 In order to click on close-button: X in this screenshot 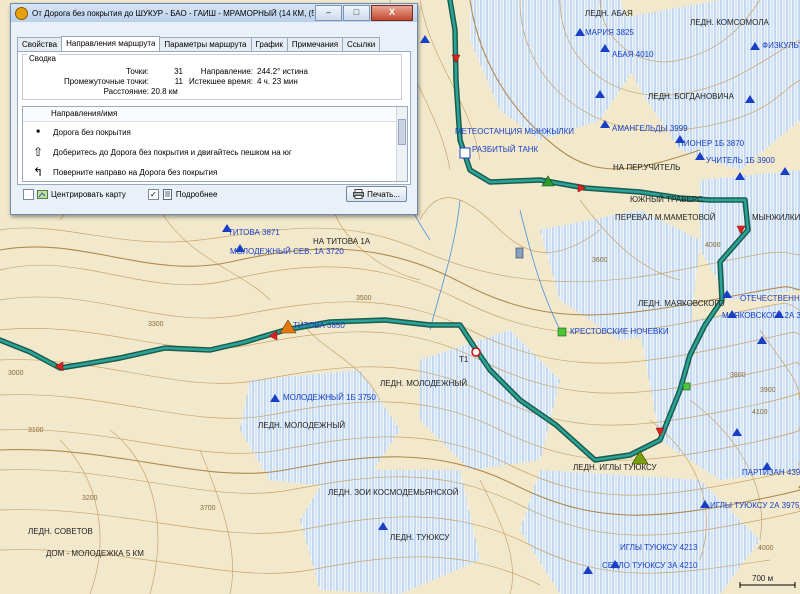, I will do `click(392, 13)`.